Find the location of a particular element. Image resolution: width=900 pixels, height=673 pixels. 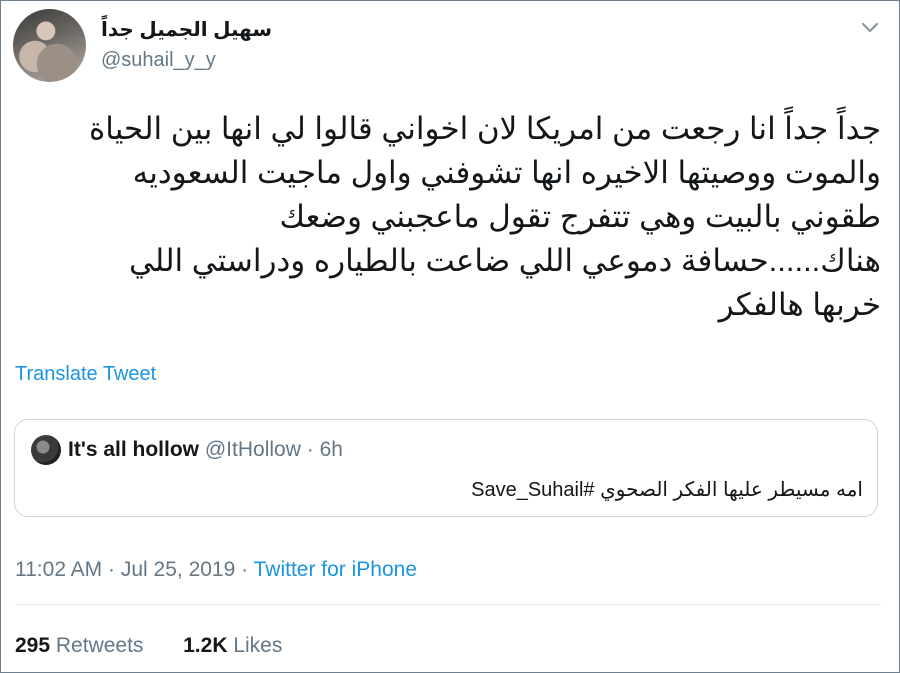

retweets-label: Retweets is located at coordinates (99, 645).